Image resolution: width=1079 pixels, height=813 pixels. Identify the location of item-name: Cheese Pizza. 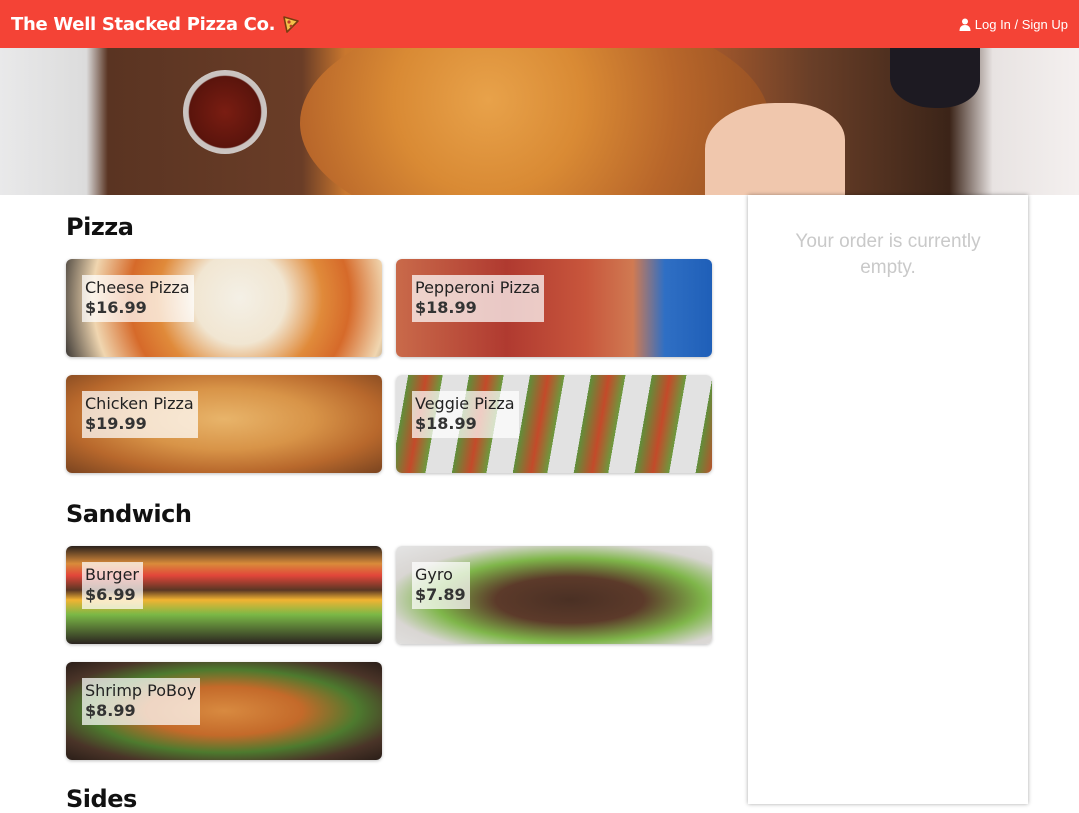
(137, 287).